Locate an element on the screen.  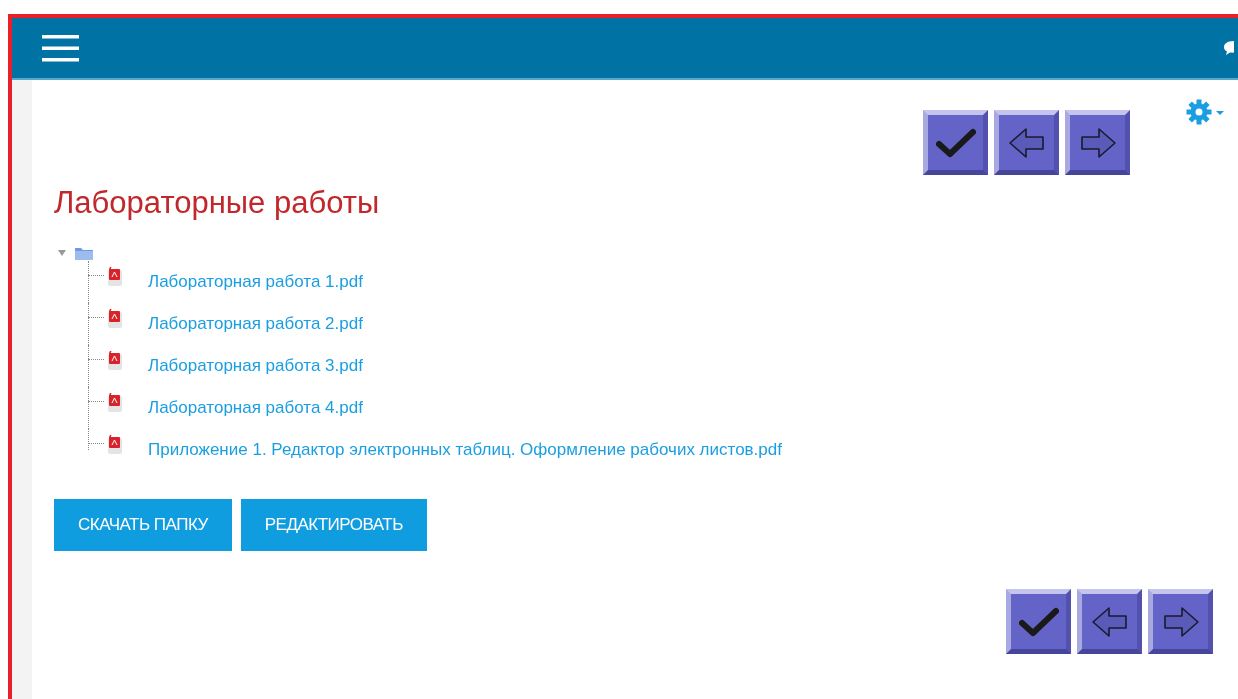
settings-icon is located at coordinates (1206, 112).